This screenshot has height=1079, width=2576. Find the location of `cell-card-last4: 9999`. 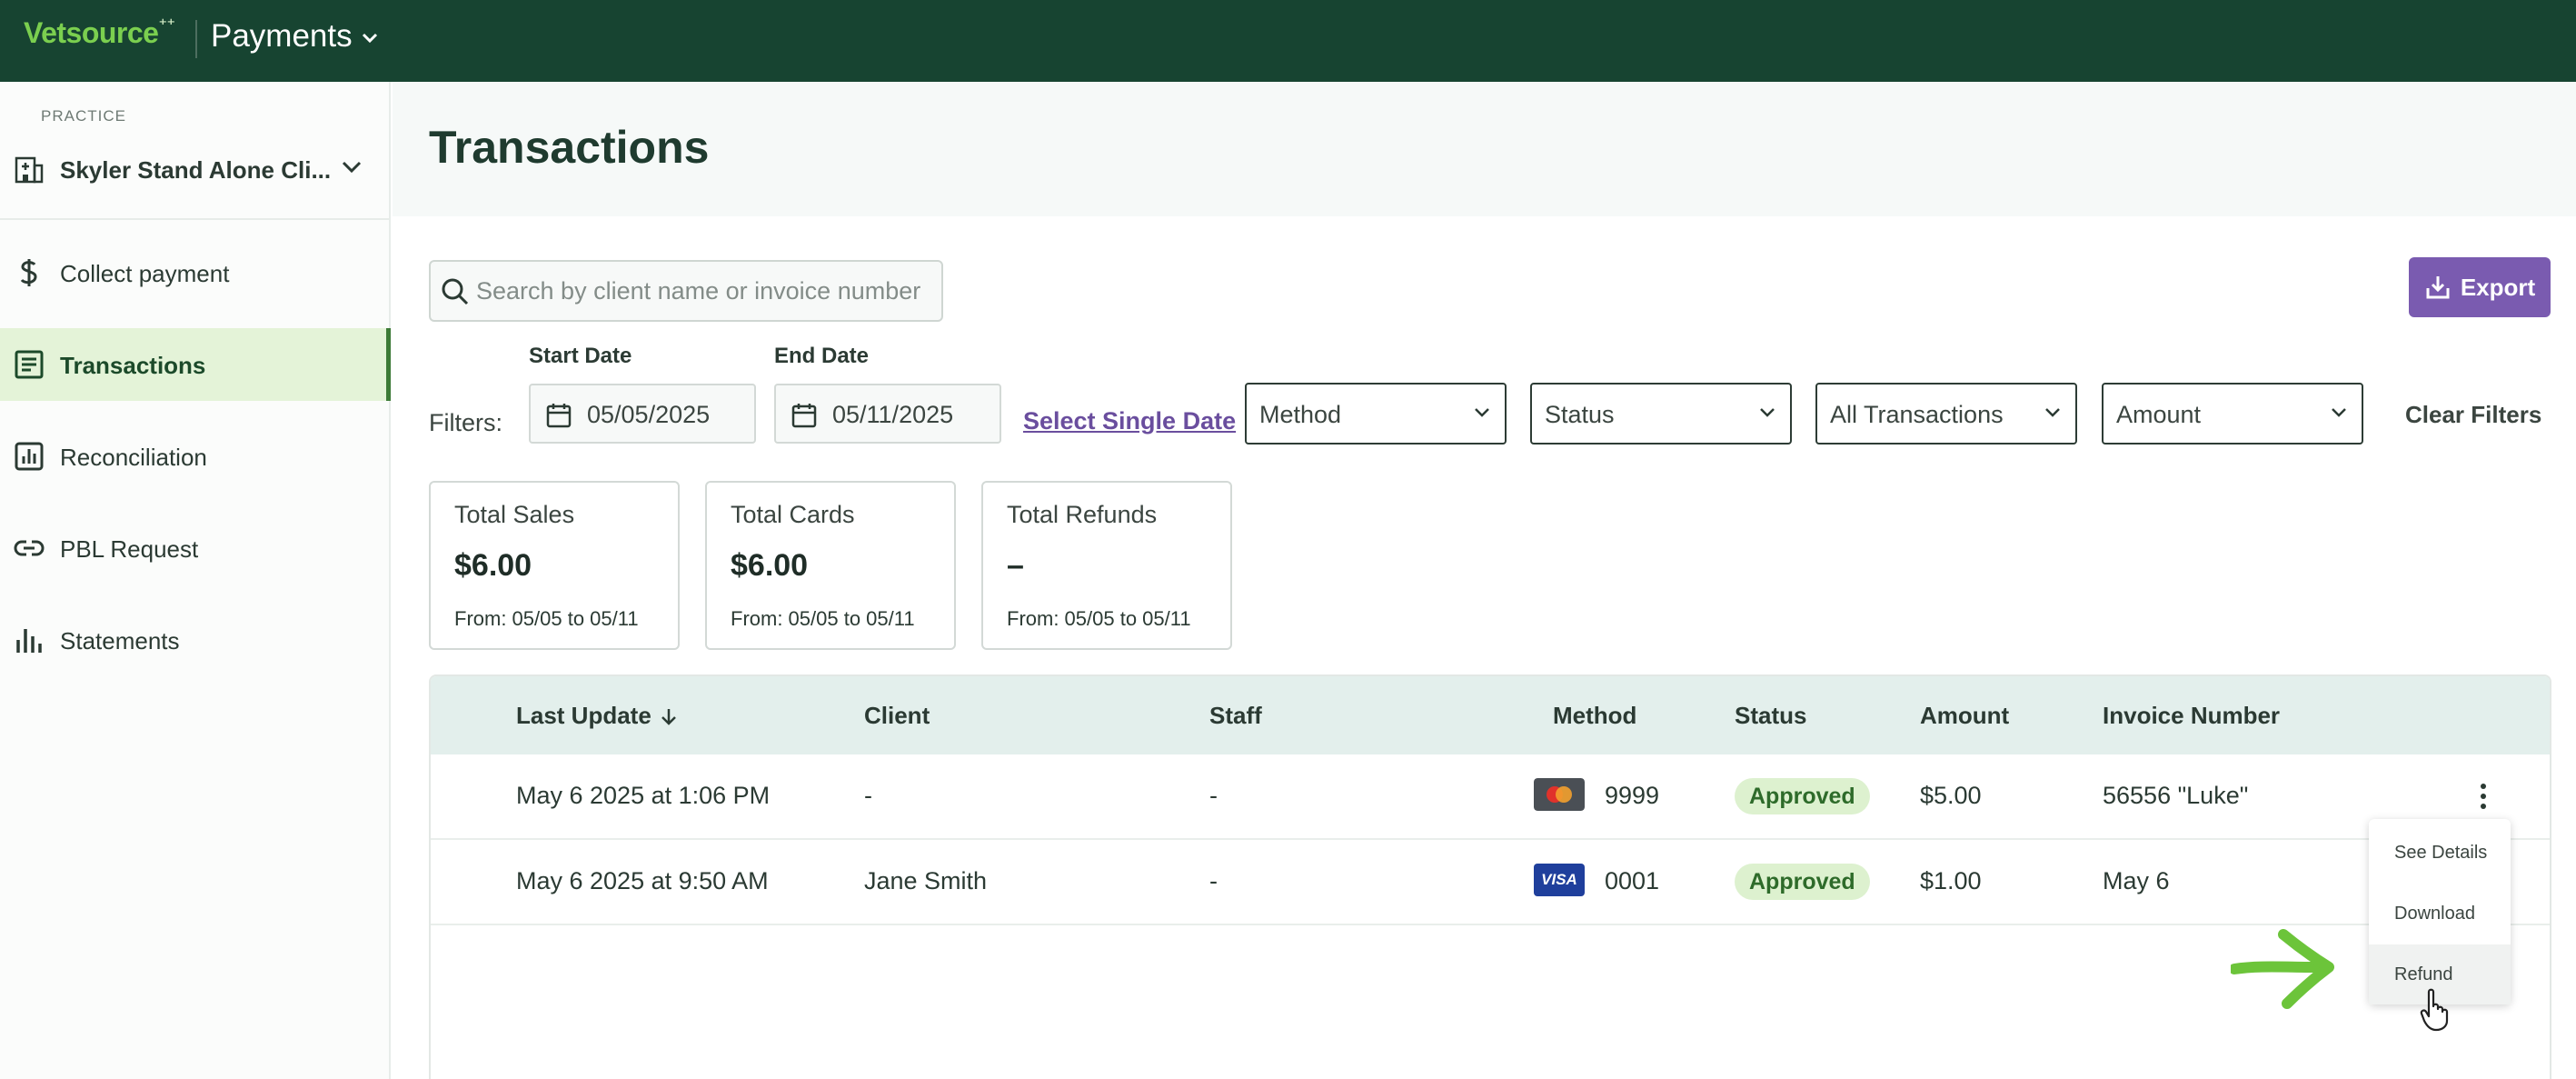

cell-card-last4: 9999 is located at coordinates (1633, 795).